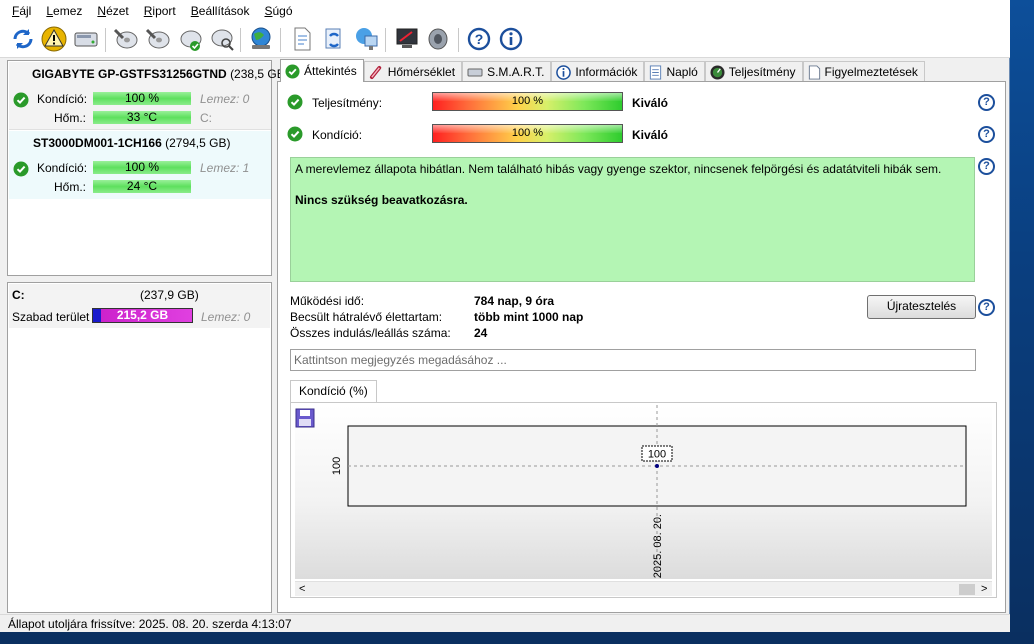  I want to click on refresh-icon, so click(23, 39).